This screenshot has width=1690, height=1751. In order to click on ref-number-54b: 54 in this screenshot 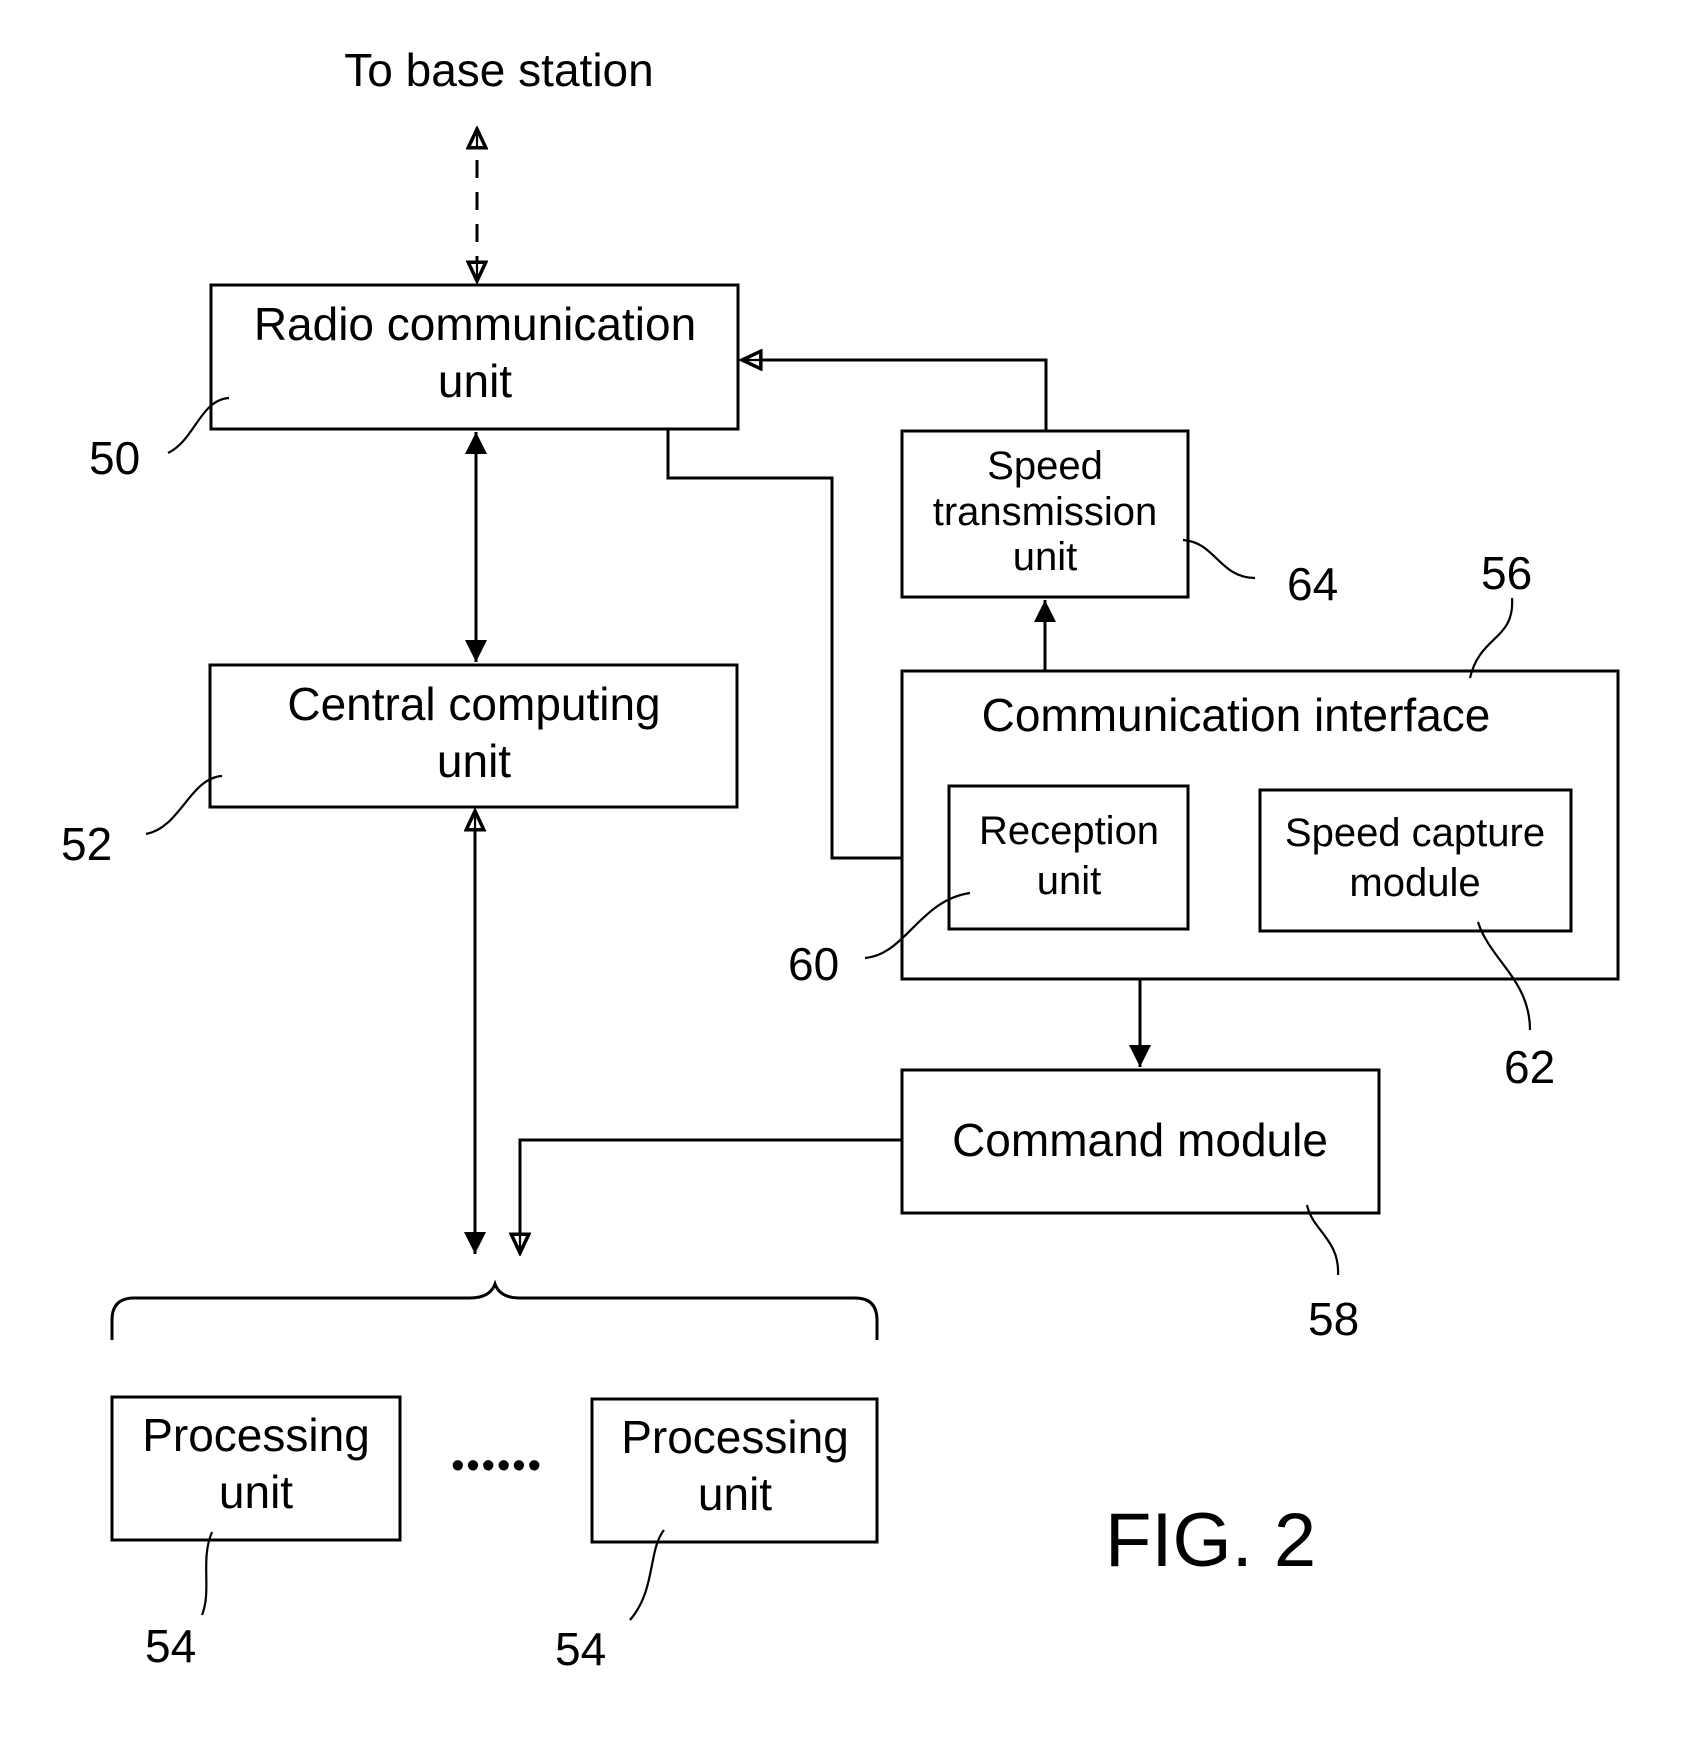, I will do `click(580, 1649)`.